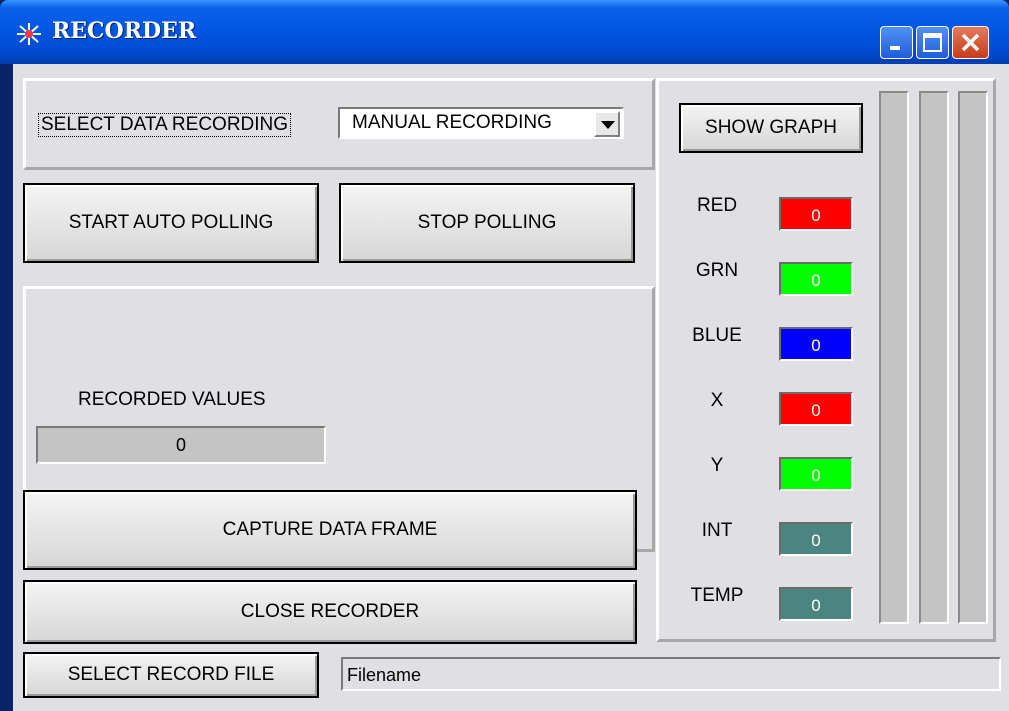 This screenshot has height=711, width=1009. Describe the element at coordinates (717, 400) in the screenshot. I see `channel-label-x: X` at that location.